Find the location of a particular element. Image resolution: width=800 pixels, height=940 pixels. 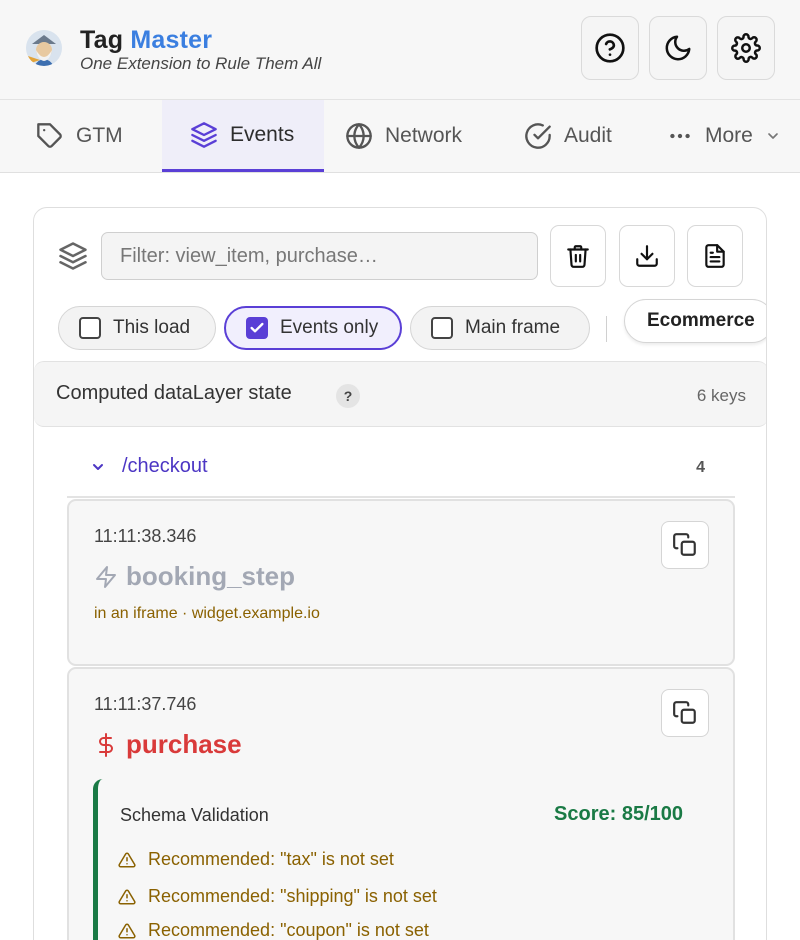

schema-validation-title: Schema Validation is located at coordinates (194, 815).